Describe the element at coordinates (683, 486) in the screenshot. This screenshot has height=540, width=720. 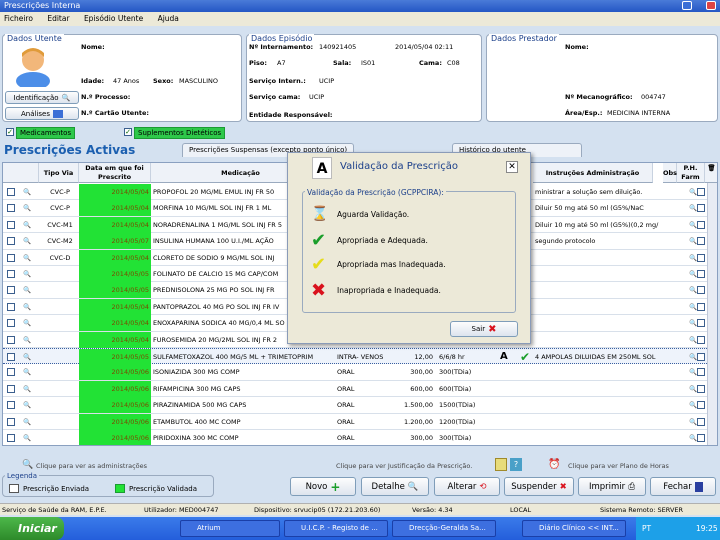
I see `fechar-button: Fechar` at that location.